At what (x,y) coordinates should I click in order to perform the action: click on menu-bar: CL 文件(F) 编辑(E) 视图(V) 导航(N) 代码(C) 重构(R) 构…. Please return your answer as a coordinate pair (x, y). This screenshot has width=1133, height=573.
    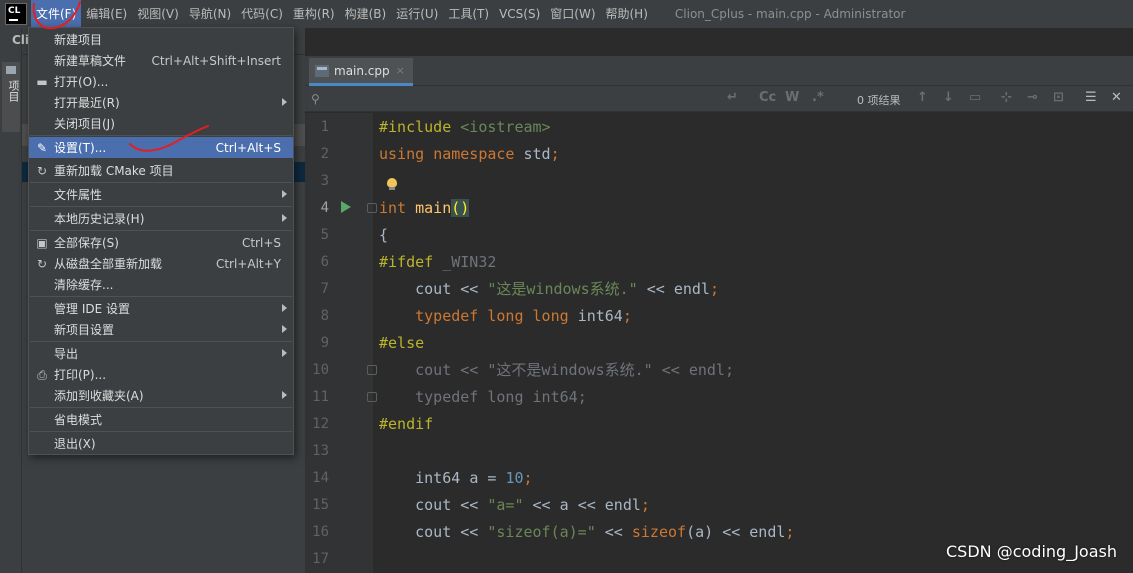
    Looking at the image, I should click on (566, 14).